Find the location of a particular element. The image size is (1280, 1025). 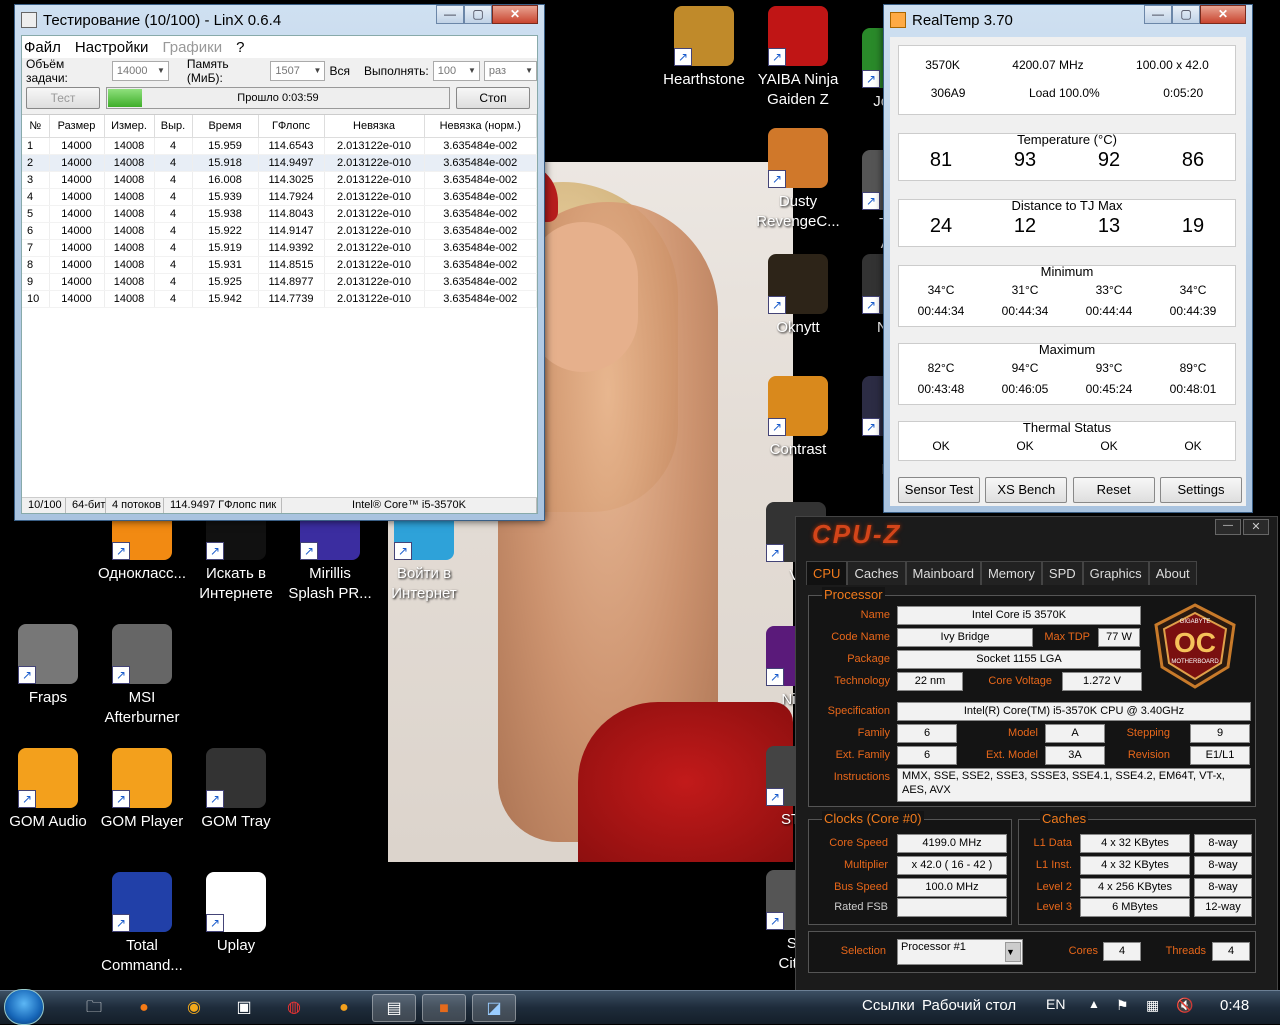

tab-mainboard: Mainboard is located at coordinates (943, 573).